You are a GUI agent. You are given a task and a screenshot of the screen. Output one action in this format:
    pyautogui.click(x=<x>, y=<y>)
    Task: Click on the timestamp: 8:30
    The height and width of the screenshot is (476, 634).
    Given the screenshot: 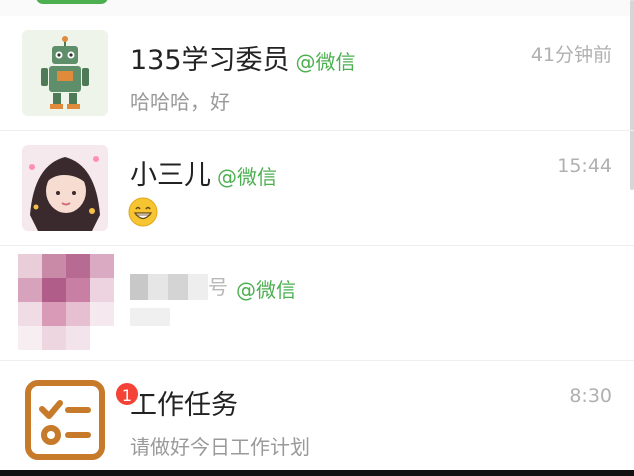 What is the action you would take?
    pyautogui.click(x=590, y=396)
    